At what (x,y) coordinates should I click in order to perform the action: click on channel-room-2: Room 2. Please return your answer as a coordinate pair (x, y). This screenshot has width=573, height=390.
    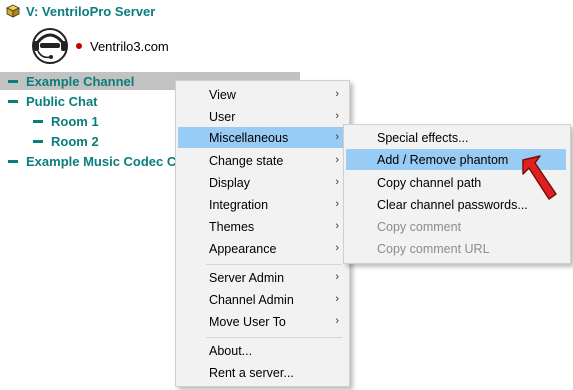
    Looking at the image, I should click on (66, 141).